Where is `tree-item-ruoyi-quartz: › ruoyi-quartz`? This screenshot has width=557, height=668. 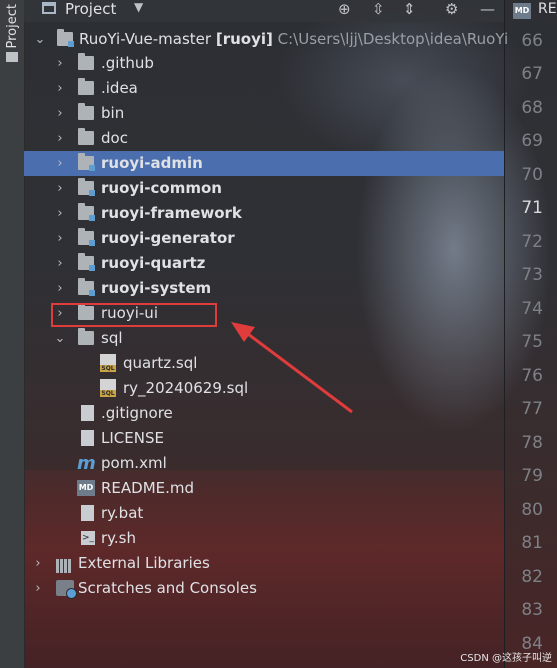 tree-item-ruoyi-quartz: › ruoyi-quartz is located at coordinates (264, 263).